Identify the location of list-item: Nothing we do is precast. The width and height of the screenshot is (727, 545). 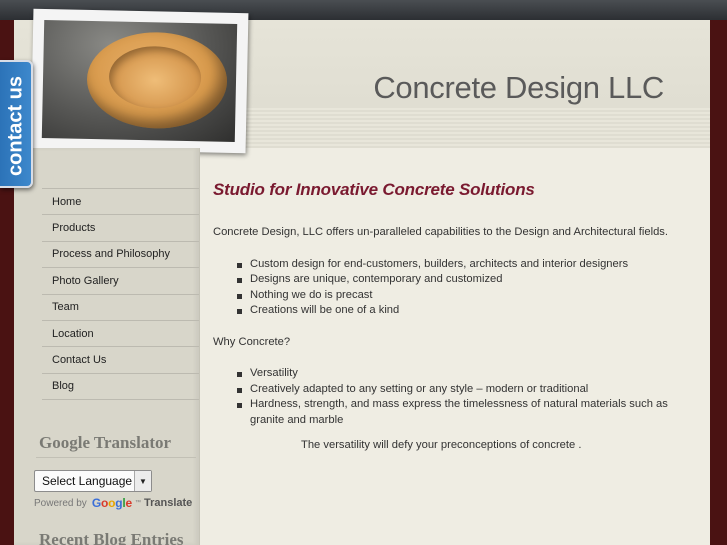
(453, 296).